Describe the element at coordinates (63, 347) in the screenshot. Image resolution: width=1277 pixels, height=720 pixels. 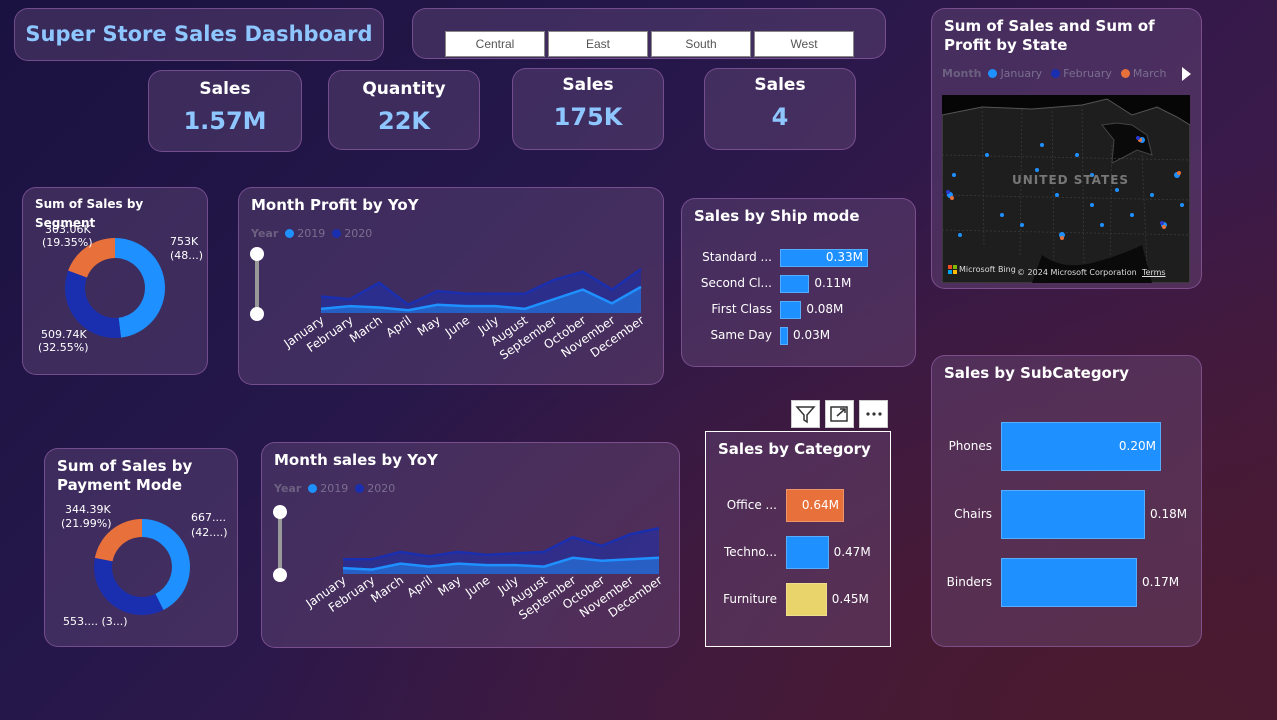
I see `seg-label-3-pct: (32.55%)` at that location.